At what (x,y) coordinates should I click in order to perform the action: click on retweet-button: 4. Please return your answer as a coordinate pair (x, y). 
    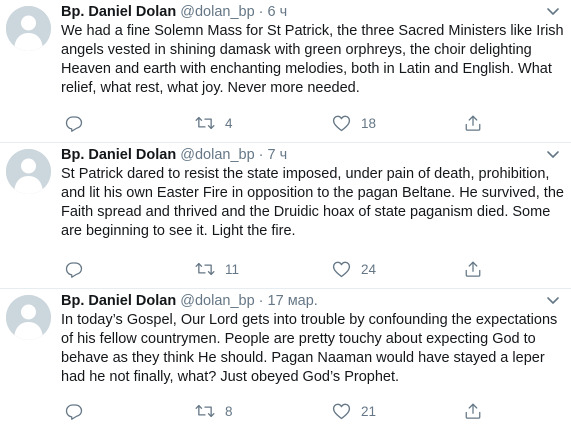
    Looking at the image, I should click on (214, 123).